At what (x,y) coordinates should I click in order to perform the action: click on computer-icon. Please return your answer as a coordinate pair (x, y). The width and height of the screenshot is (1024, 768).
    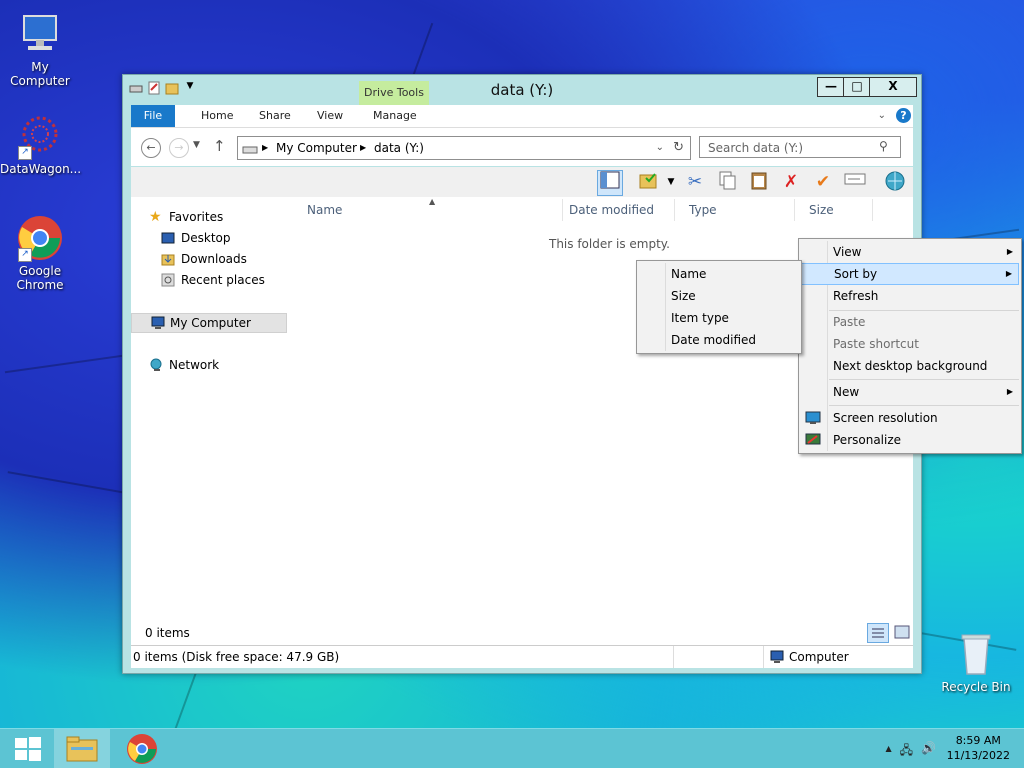
    Looking at the image, I should click on (777, 658).